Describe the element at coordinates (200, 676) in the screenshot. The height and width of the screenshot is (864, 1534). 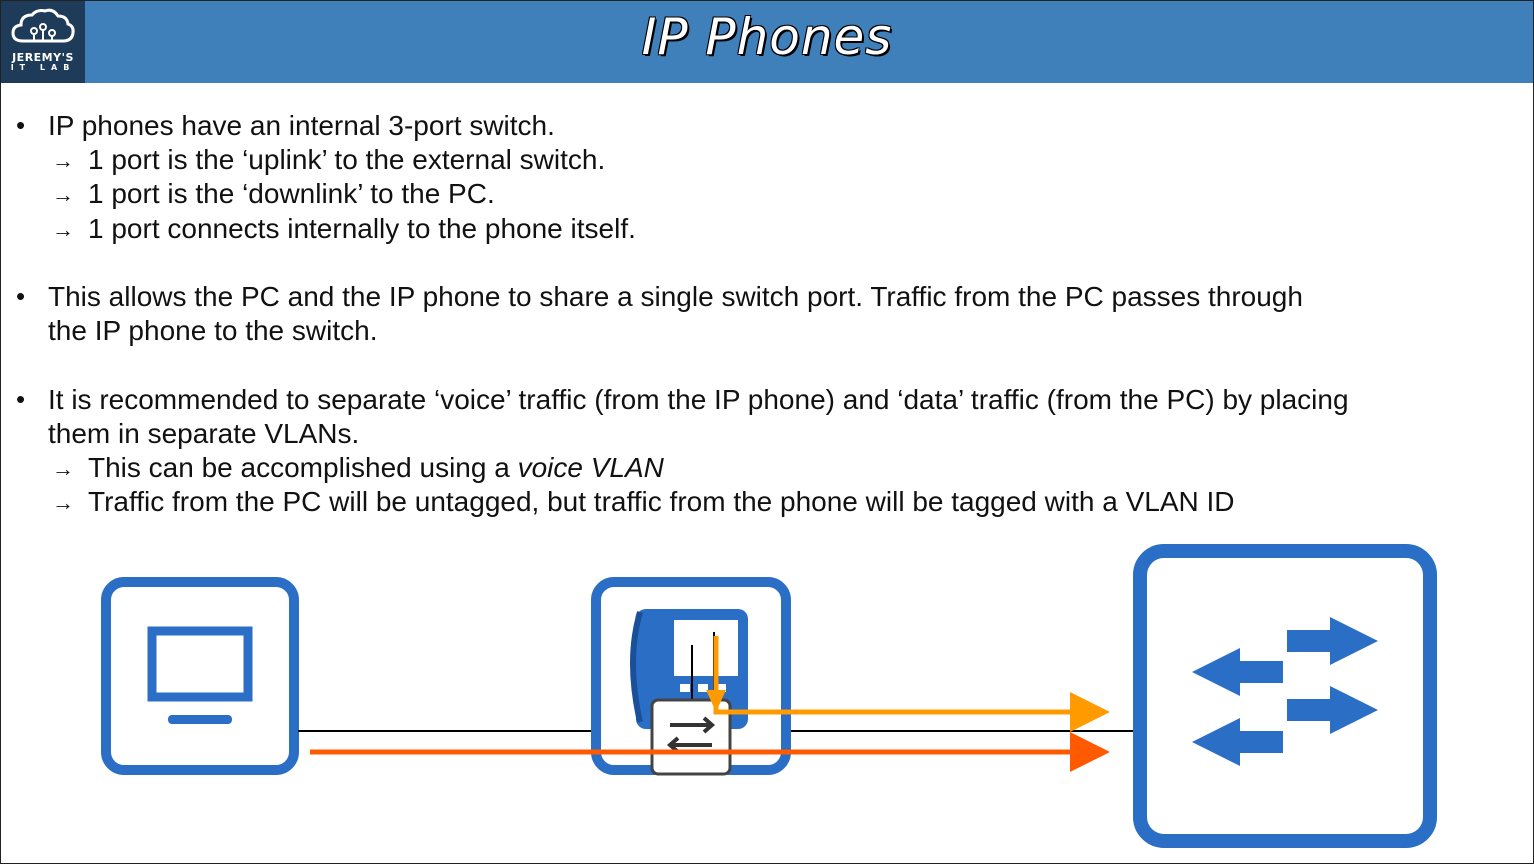
I see `pc-icon` at that location.